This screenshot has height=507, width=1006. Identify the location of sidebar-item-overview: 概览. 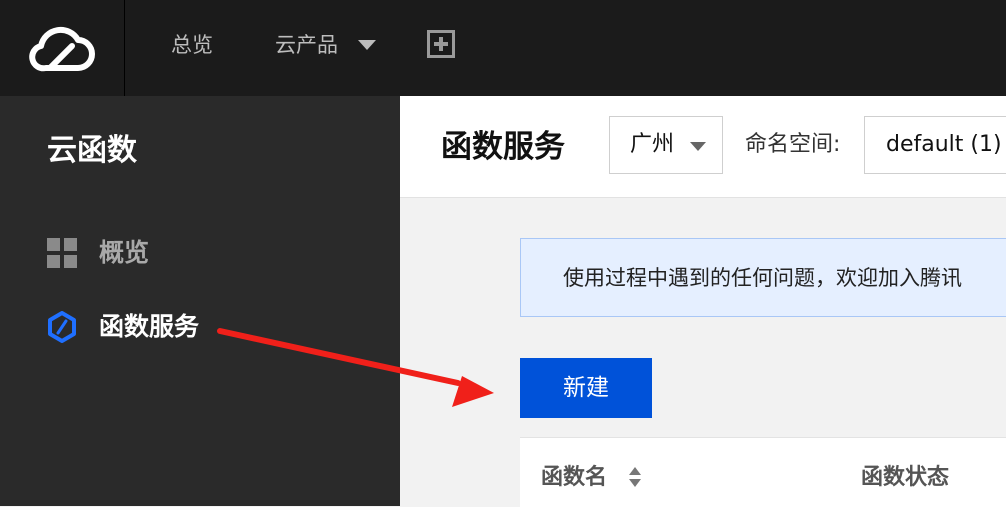
(98, 253).